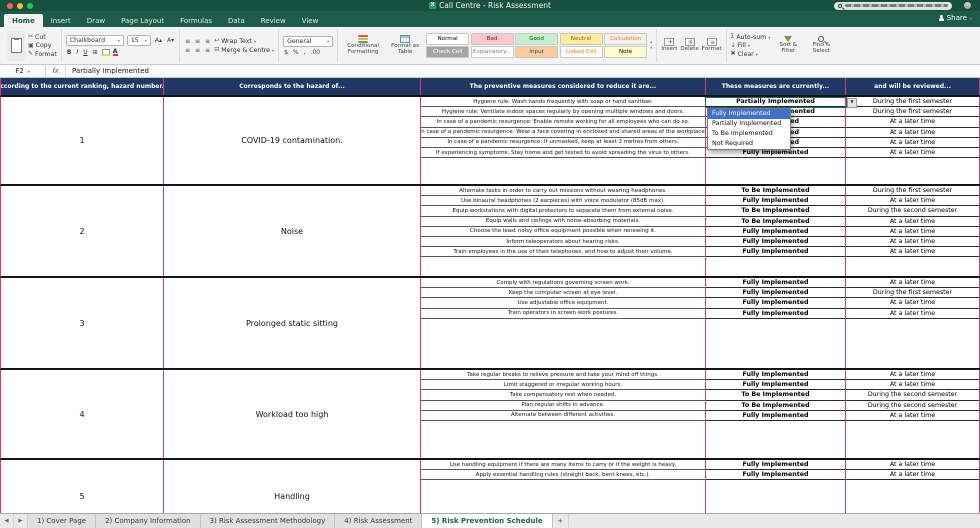 Image resolution: width=980 pixels, height=528 pixels. I want to click on increase-font-button: A▴, so click(158, 40).